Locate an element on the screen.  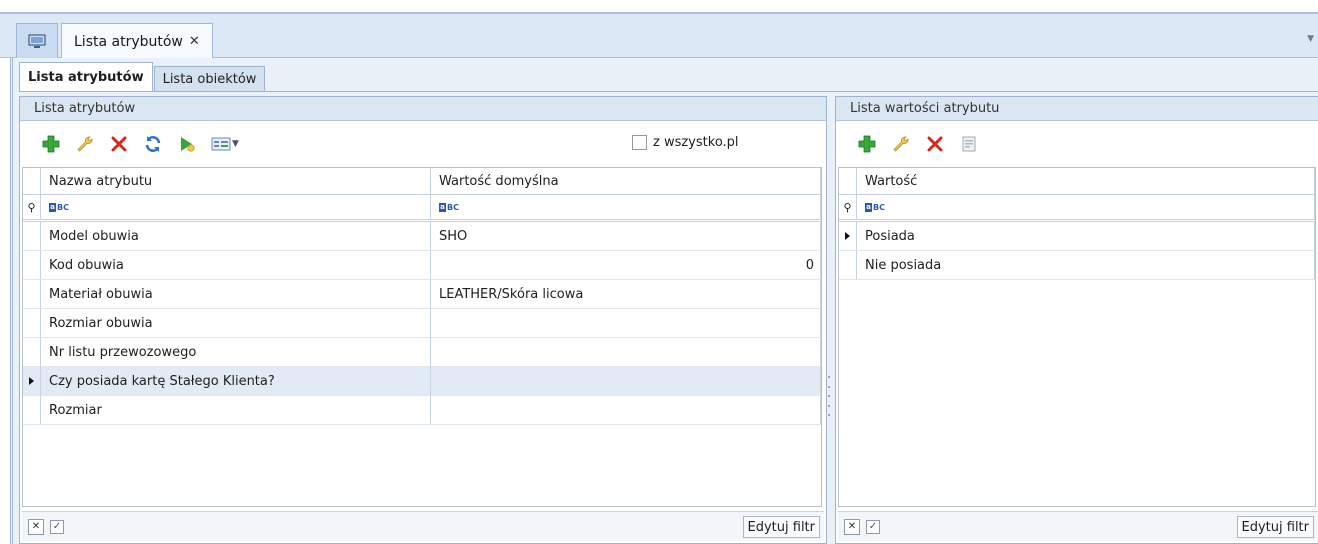
document-button is located at coordinates (969, 144).